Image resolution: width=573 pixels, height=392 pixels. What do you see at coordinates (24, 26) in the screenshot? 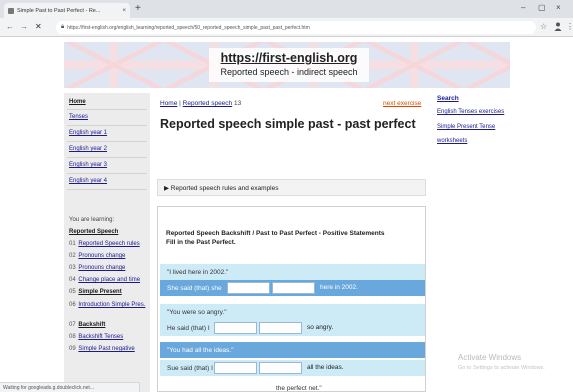
I see `forward-button: →` at bounding box center [24, 26].